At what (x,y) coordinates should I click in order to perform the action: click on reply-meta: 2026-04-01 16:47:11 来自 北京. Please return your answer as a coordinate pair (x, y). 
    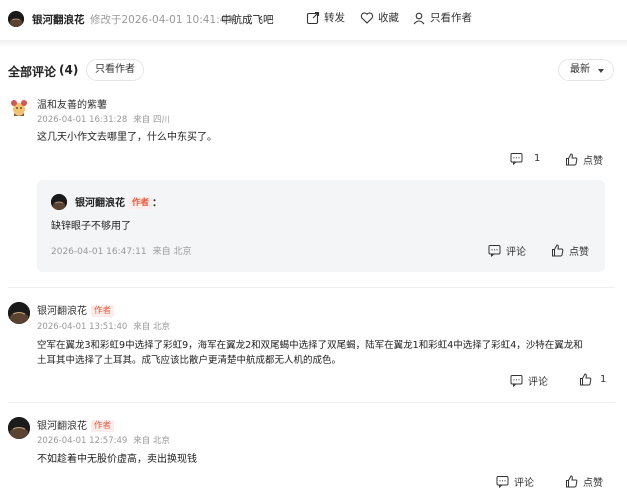
    Looking at the image, I should click on (121, 250).